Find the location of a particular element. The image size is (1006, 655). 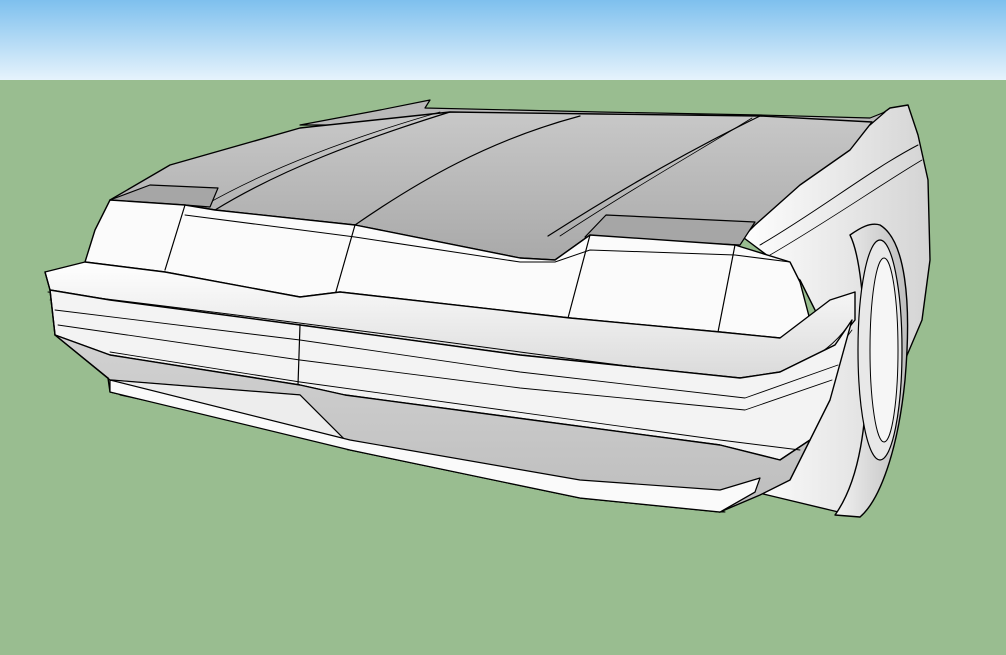

wheel-rim is located at coordinates (884, 350).